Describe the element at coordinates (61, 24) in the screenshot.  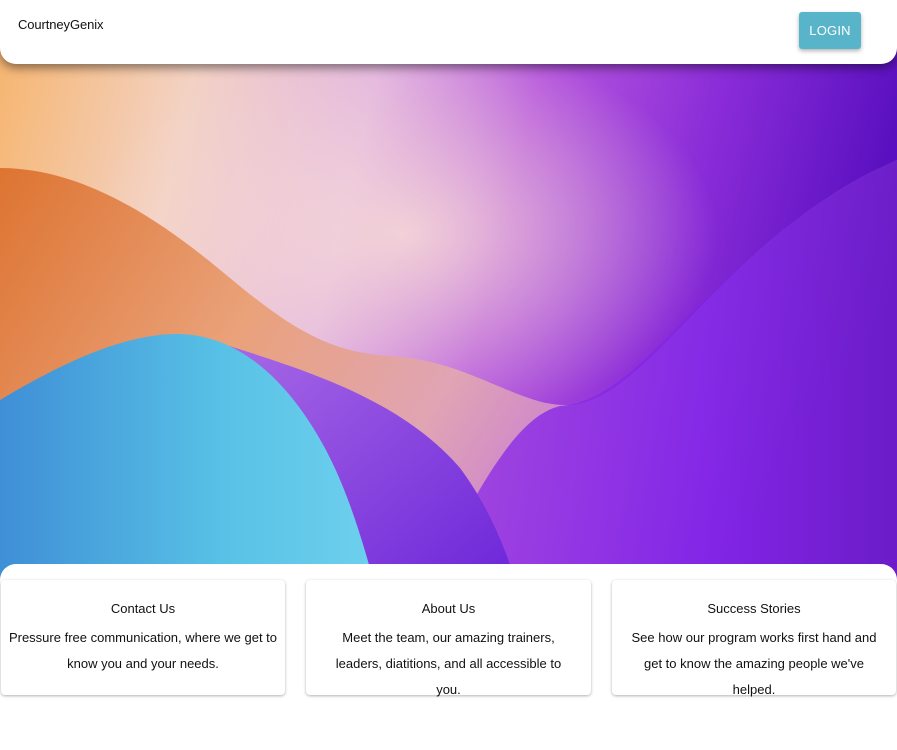
I see `brand-logo-text: CourtneyGenix` at that location.